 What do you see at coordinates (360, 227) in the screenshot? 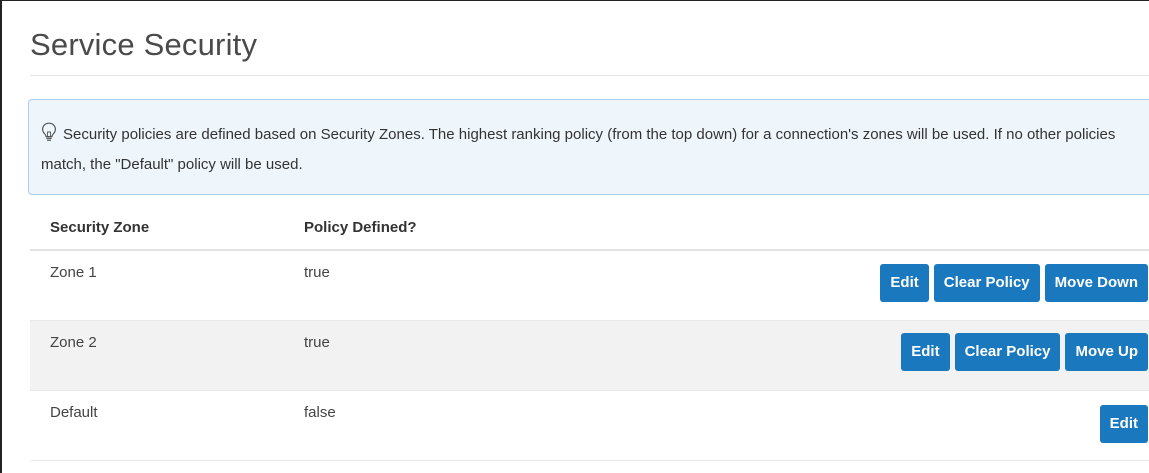
I see `column-header-policy-defined: Policy Defined?` at bounding box center [360, 227].